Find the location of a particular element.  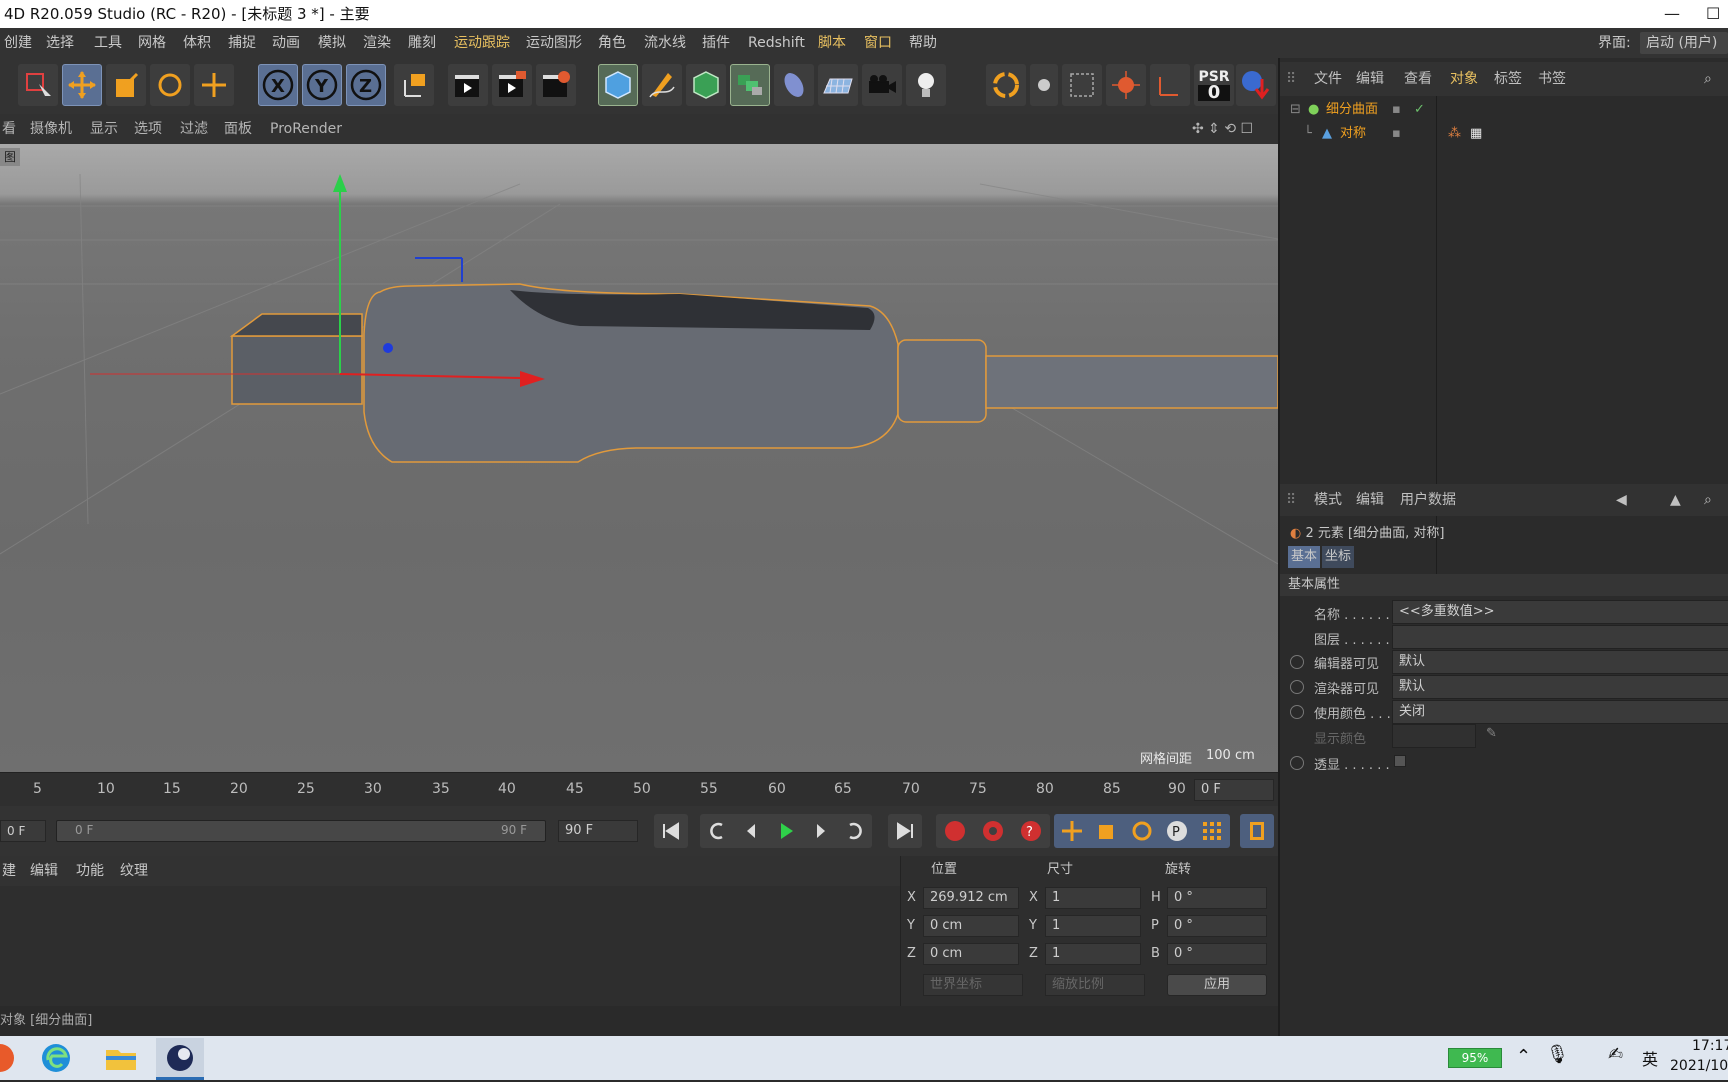

om-menu-file: 文件 is located at coordinates (1328, 79).